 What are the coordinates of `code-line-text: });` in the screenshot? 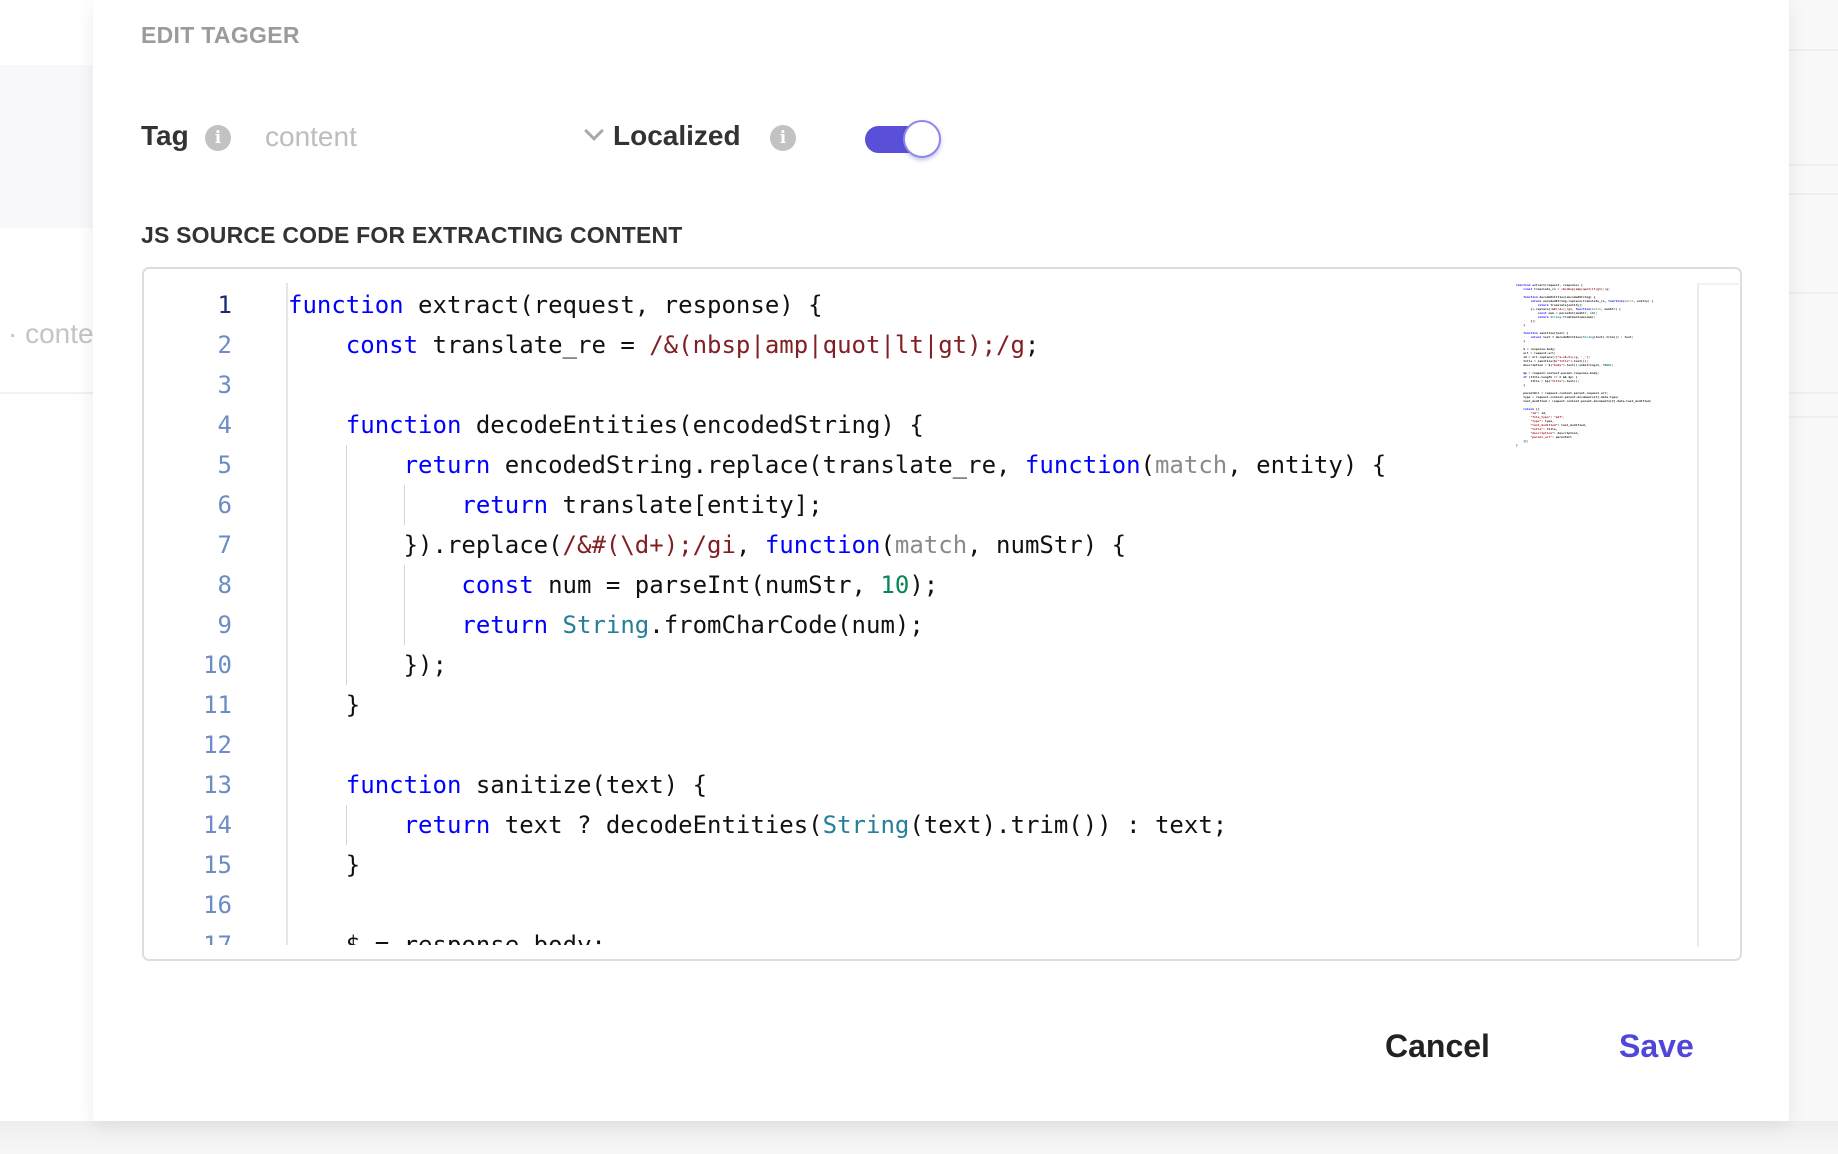 It's located at (367, 665).